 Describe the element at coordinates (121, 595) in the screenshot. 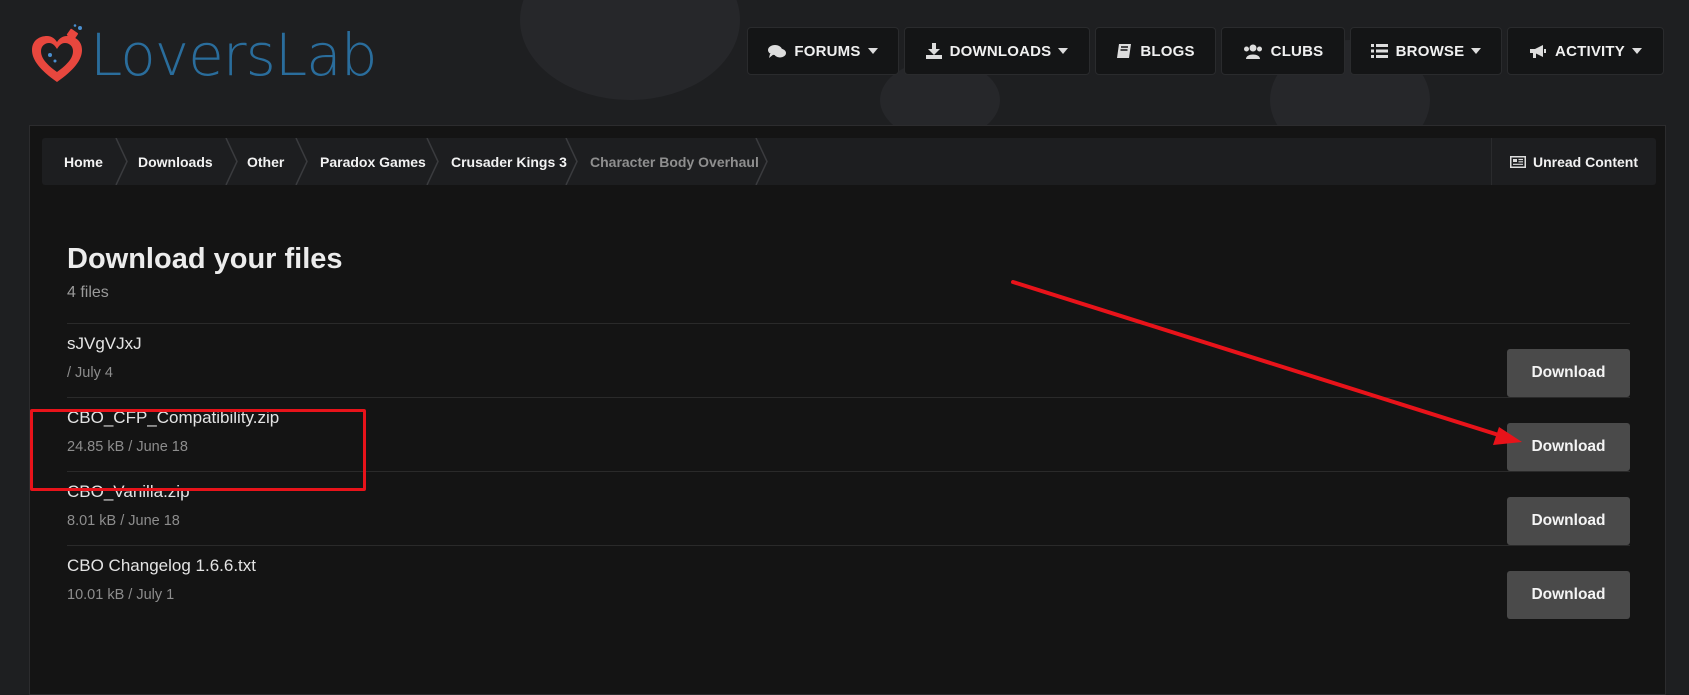

I see `file-meta: 10.01 kB / July 1` at that location.